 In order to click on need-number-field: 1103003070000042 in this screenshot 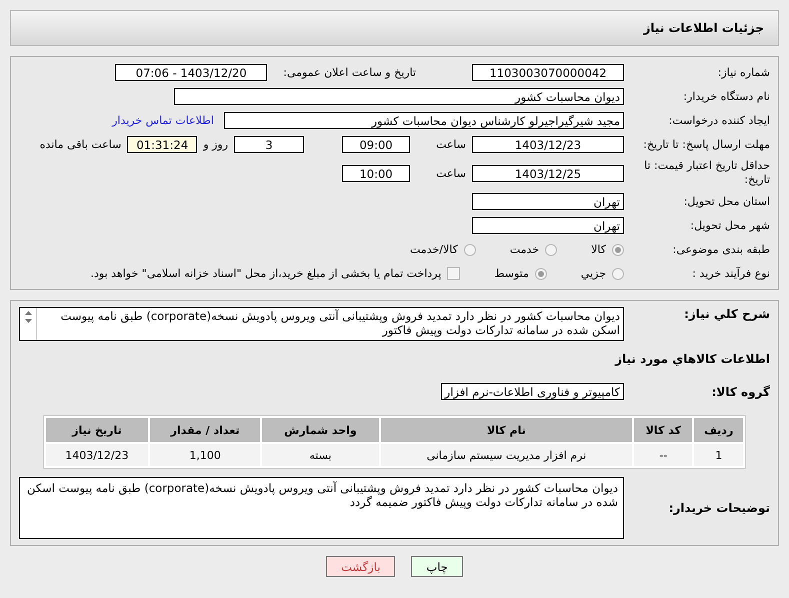, I will do `click(548, 72)`.